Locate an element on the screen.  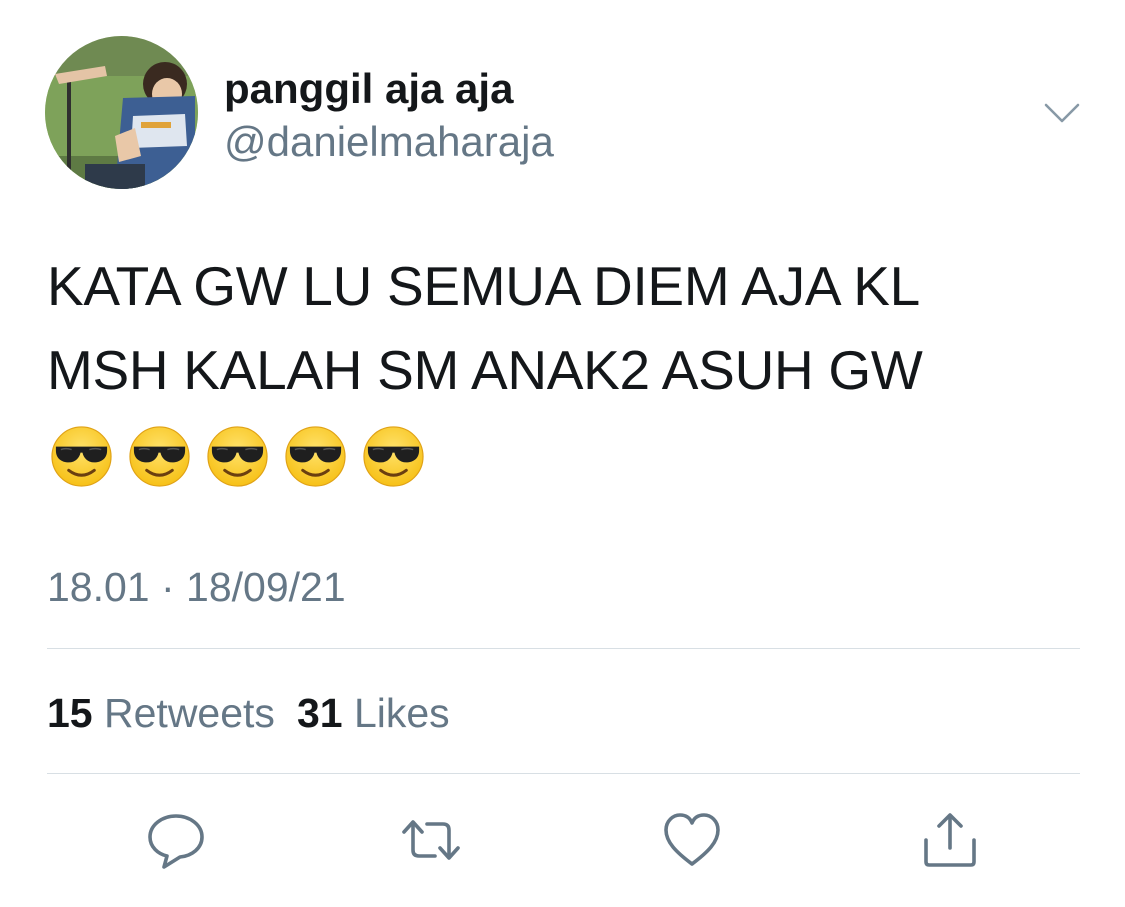
user-handle: @danielmaharaja is located at coordinates (389, 142).